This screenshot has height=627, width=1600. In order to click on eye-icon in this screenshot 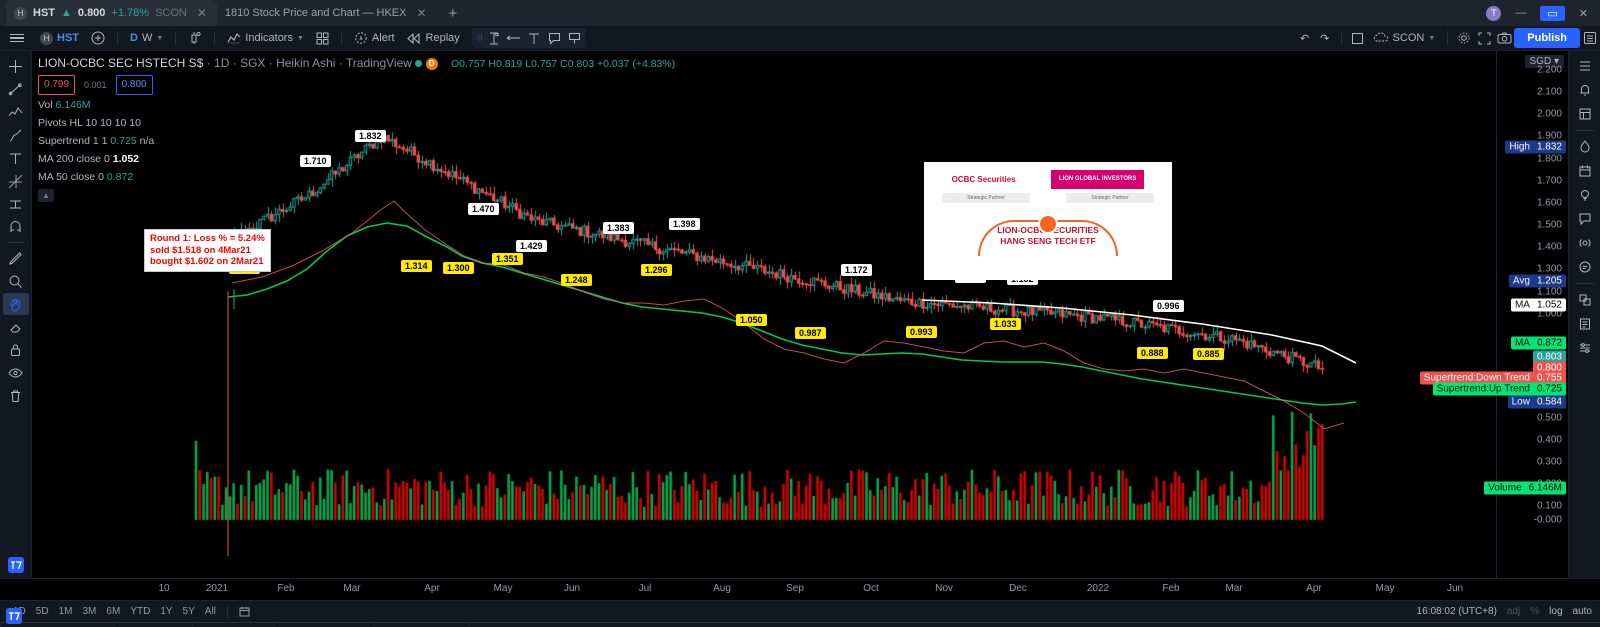, I will do `click(16, 373)`.